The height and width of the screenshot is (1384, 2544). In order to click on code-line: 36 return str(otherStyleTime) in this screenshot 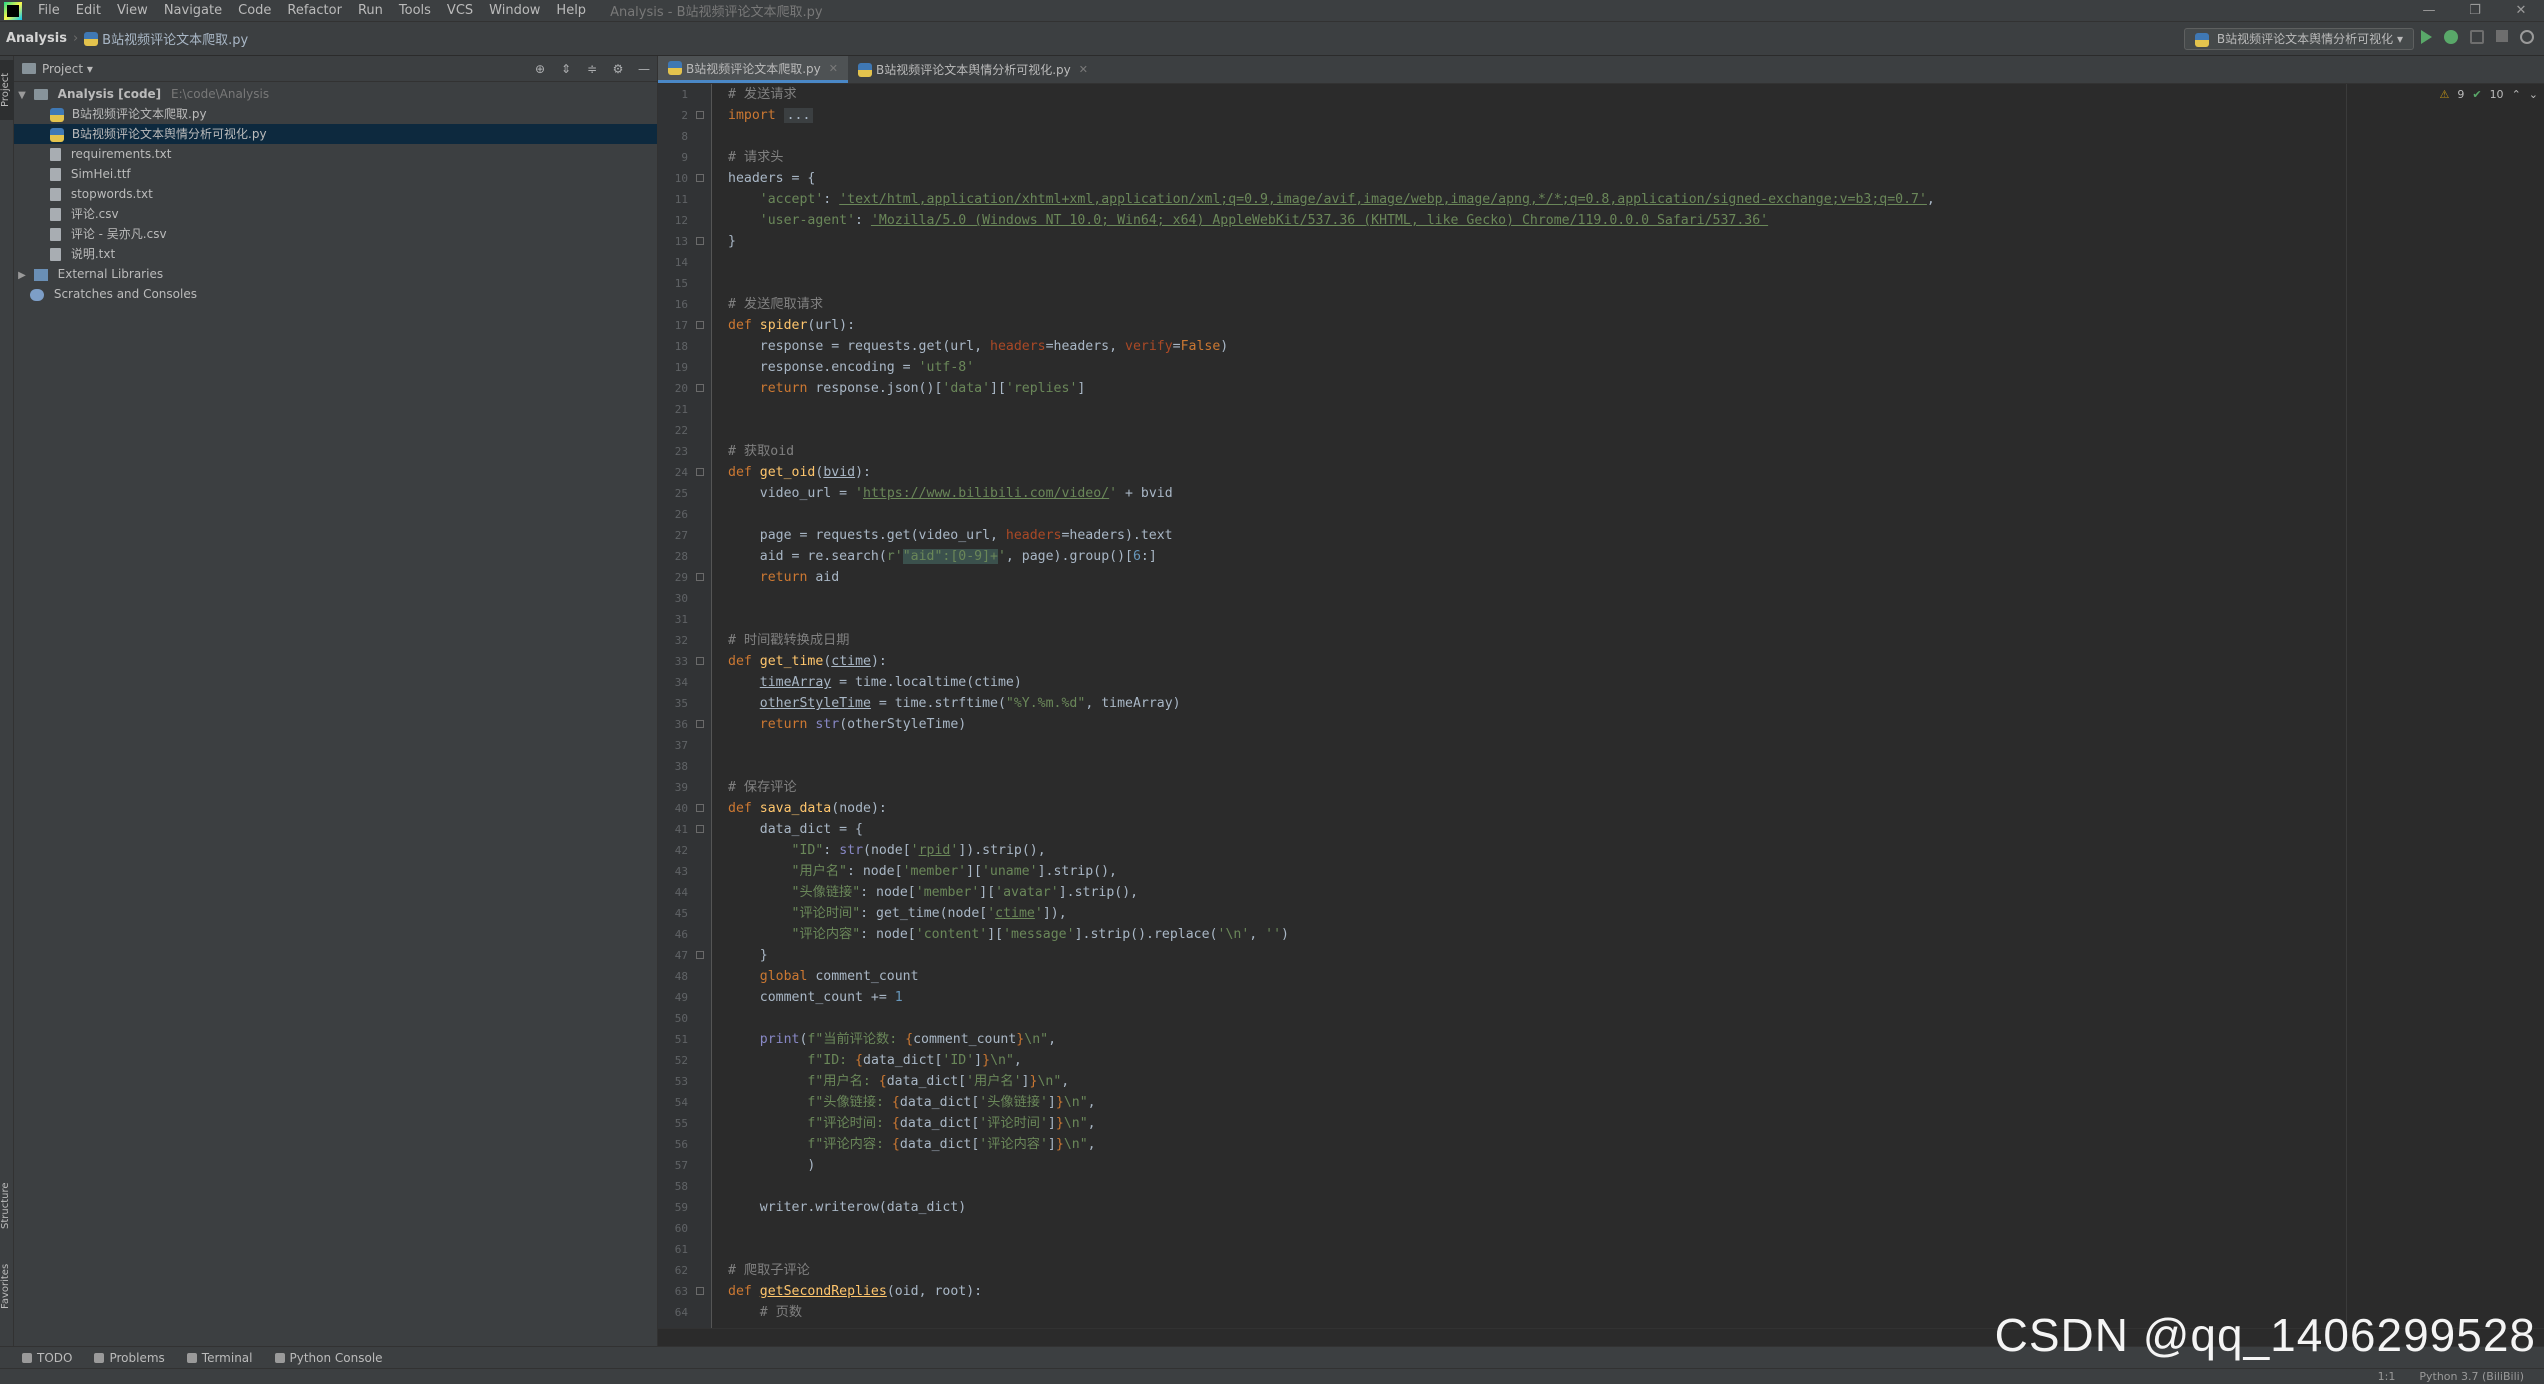, I will do `click(820, 724)`.